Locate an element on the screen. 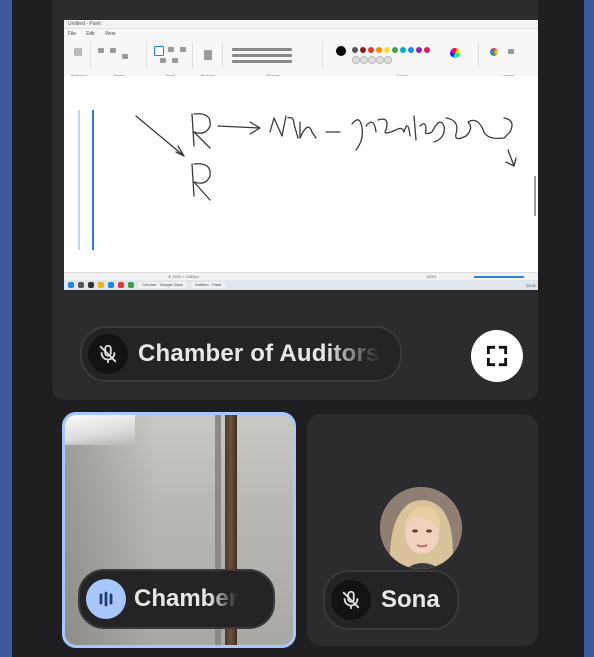 Image resolution: width=594 pixels, height=657 pixels. text-icon is located at coordinates (183, 49).